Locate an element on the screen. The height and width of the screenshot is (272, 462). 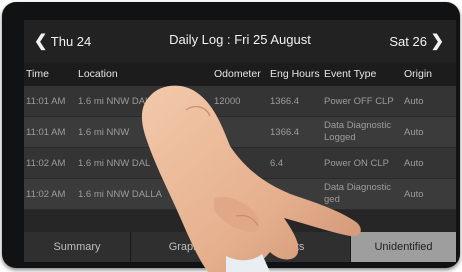
bottom-tab-bar: Summary Graph ents Unidentified is located at coordinates (240, 247).